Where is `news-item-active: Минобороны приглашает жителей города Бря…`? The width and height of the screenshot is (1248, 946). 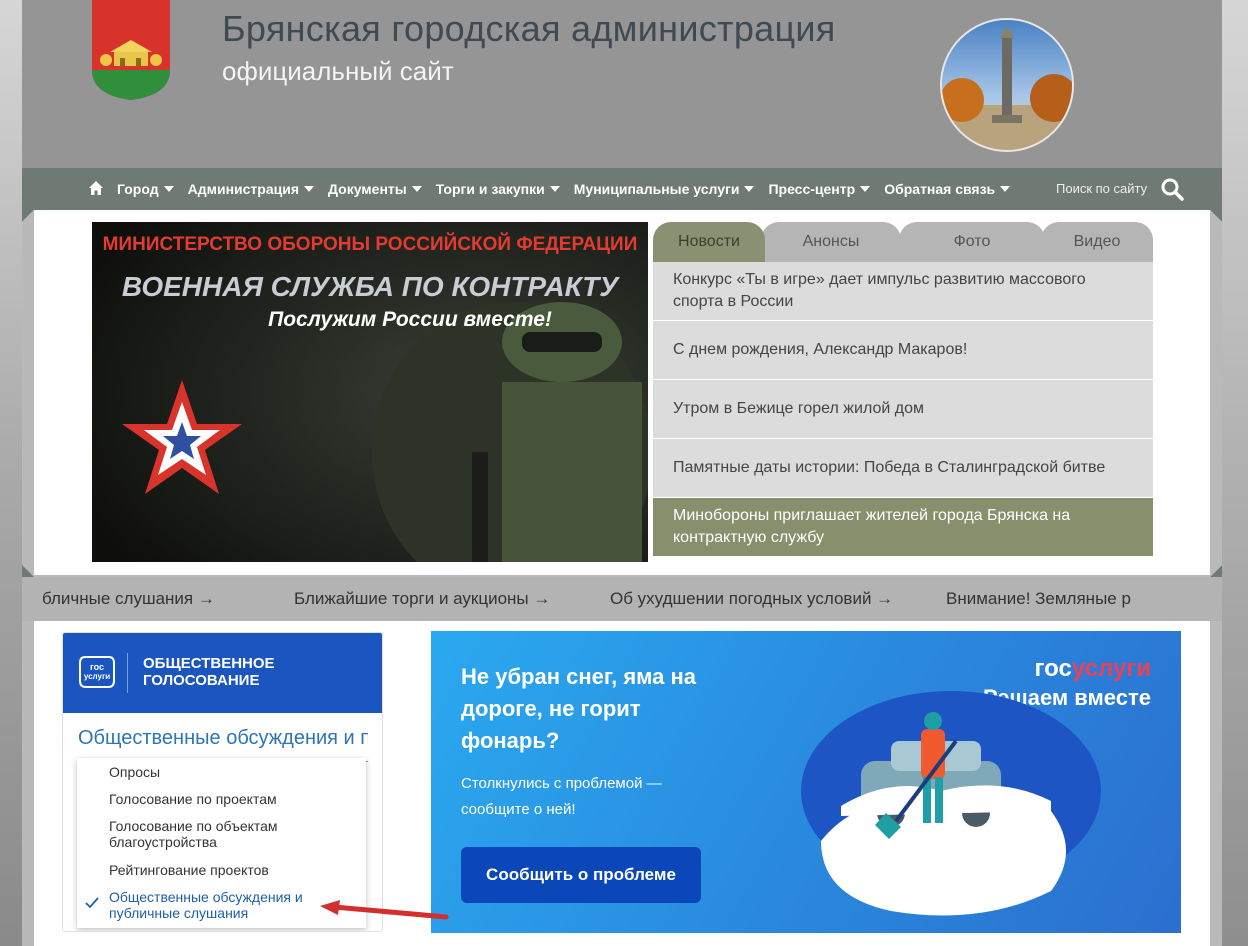 news-item-active: Минобороны приглашает жителей города Бря… is located at coordinates (903, 527).